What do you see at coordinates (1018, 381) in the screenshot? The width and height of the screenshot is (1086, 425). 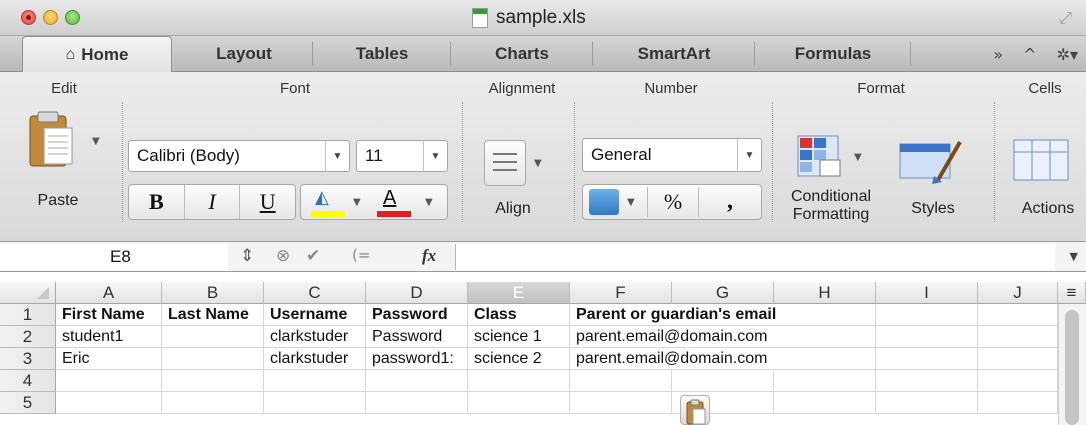 I see `cell-j4` at bounding box center [1018, 381].